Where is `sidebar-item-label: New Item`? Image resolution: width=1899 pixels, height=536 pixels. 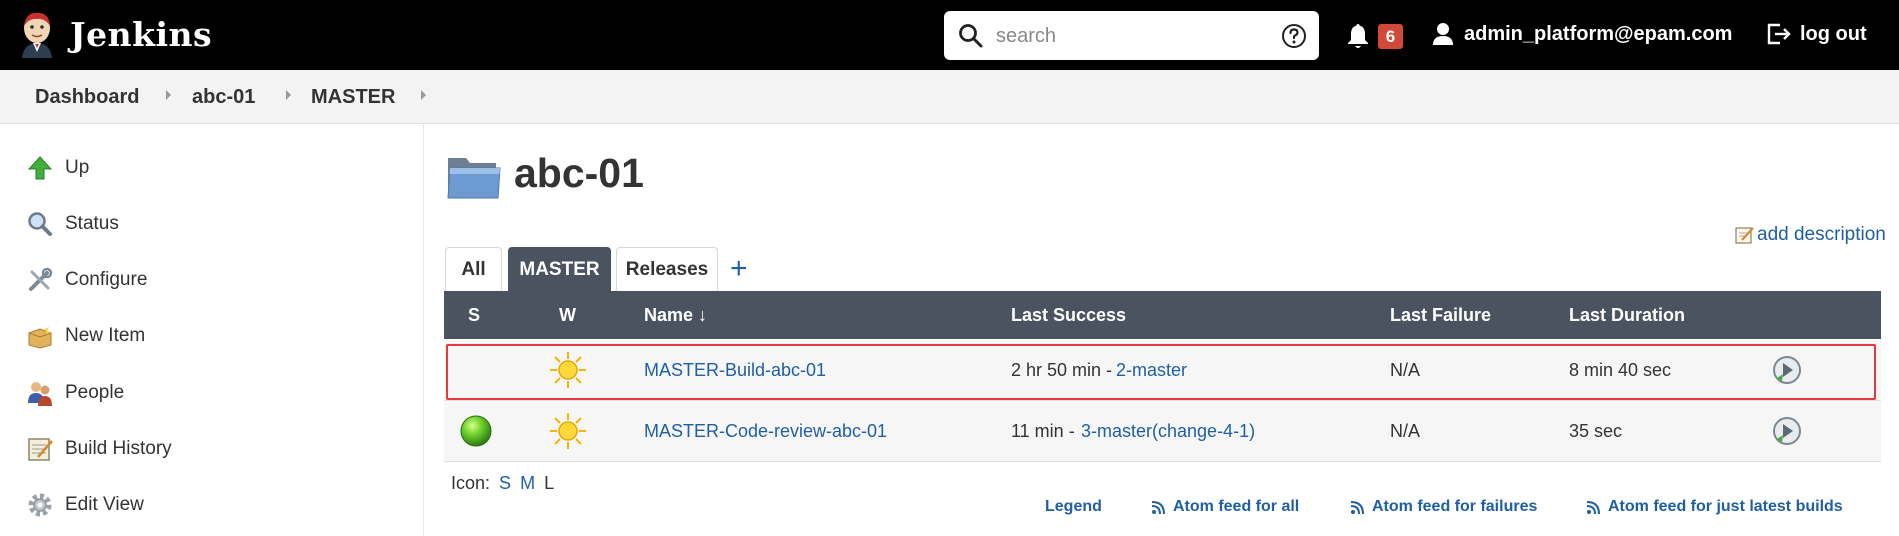 sidebar-item-label: New Item is located at coordinates (105, 335).